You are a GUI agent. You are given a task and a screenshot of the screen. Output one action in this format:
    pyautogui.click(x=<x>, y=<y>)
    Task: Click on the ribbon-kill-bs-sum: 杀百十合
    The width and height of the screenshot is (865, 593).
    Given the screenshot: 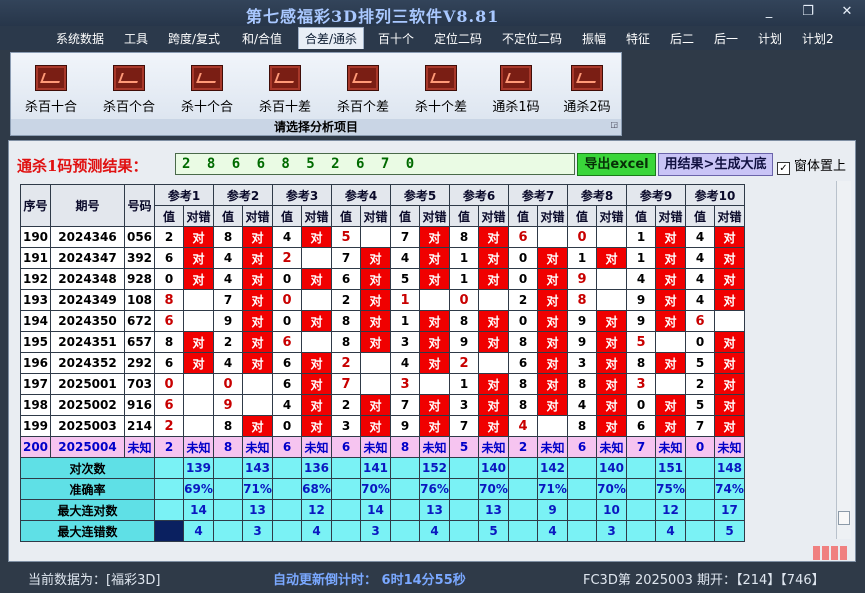 What is the action you would take?
    pyautogui.click(x=51, y=90)
    